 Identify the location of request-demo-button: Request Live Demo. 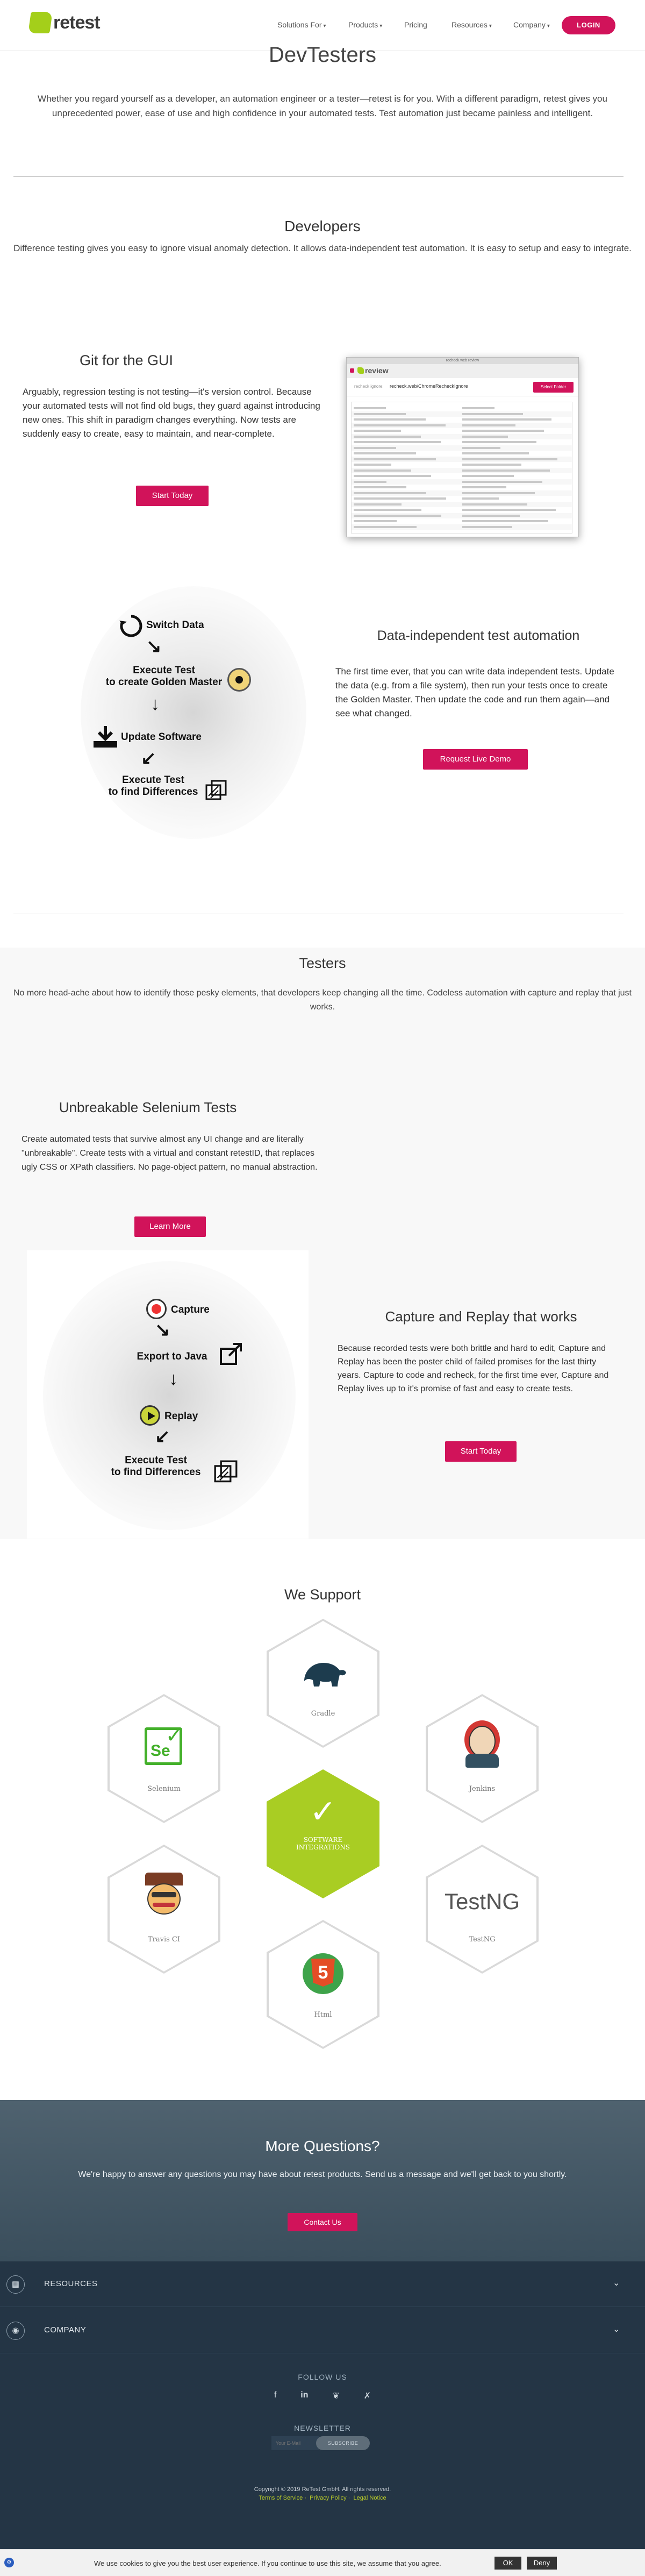
(475, 760).